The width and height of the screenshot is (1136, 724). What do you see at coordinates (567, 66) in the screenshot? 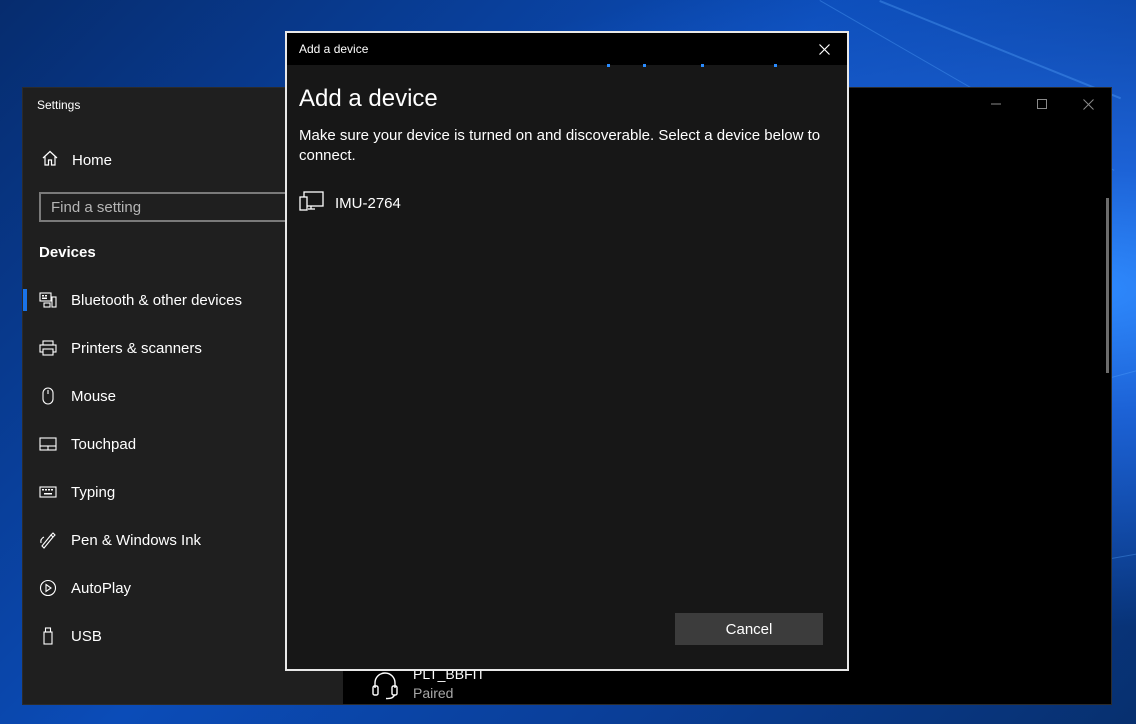
I see `progress-indicator` at bounding box center [567, 66].